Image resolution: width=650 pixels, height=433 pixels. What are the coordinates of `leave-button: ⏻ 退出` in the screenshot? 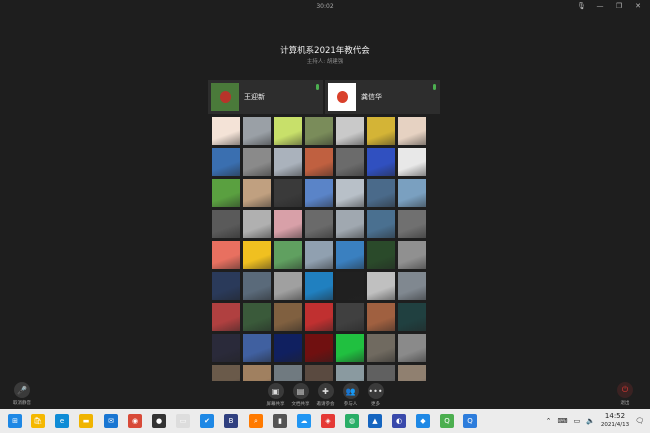 It's located at (625, 394).